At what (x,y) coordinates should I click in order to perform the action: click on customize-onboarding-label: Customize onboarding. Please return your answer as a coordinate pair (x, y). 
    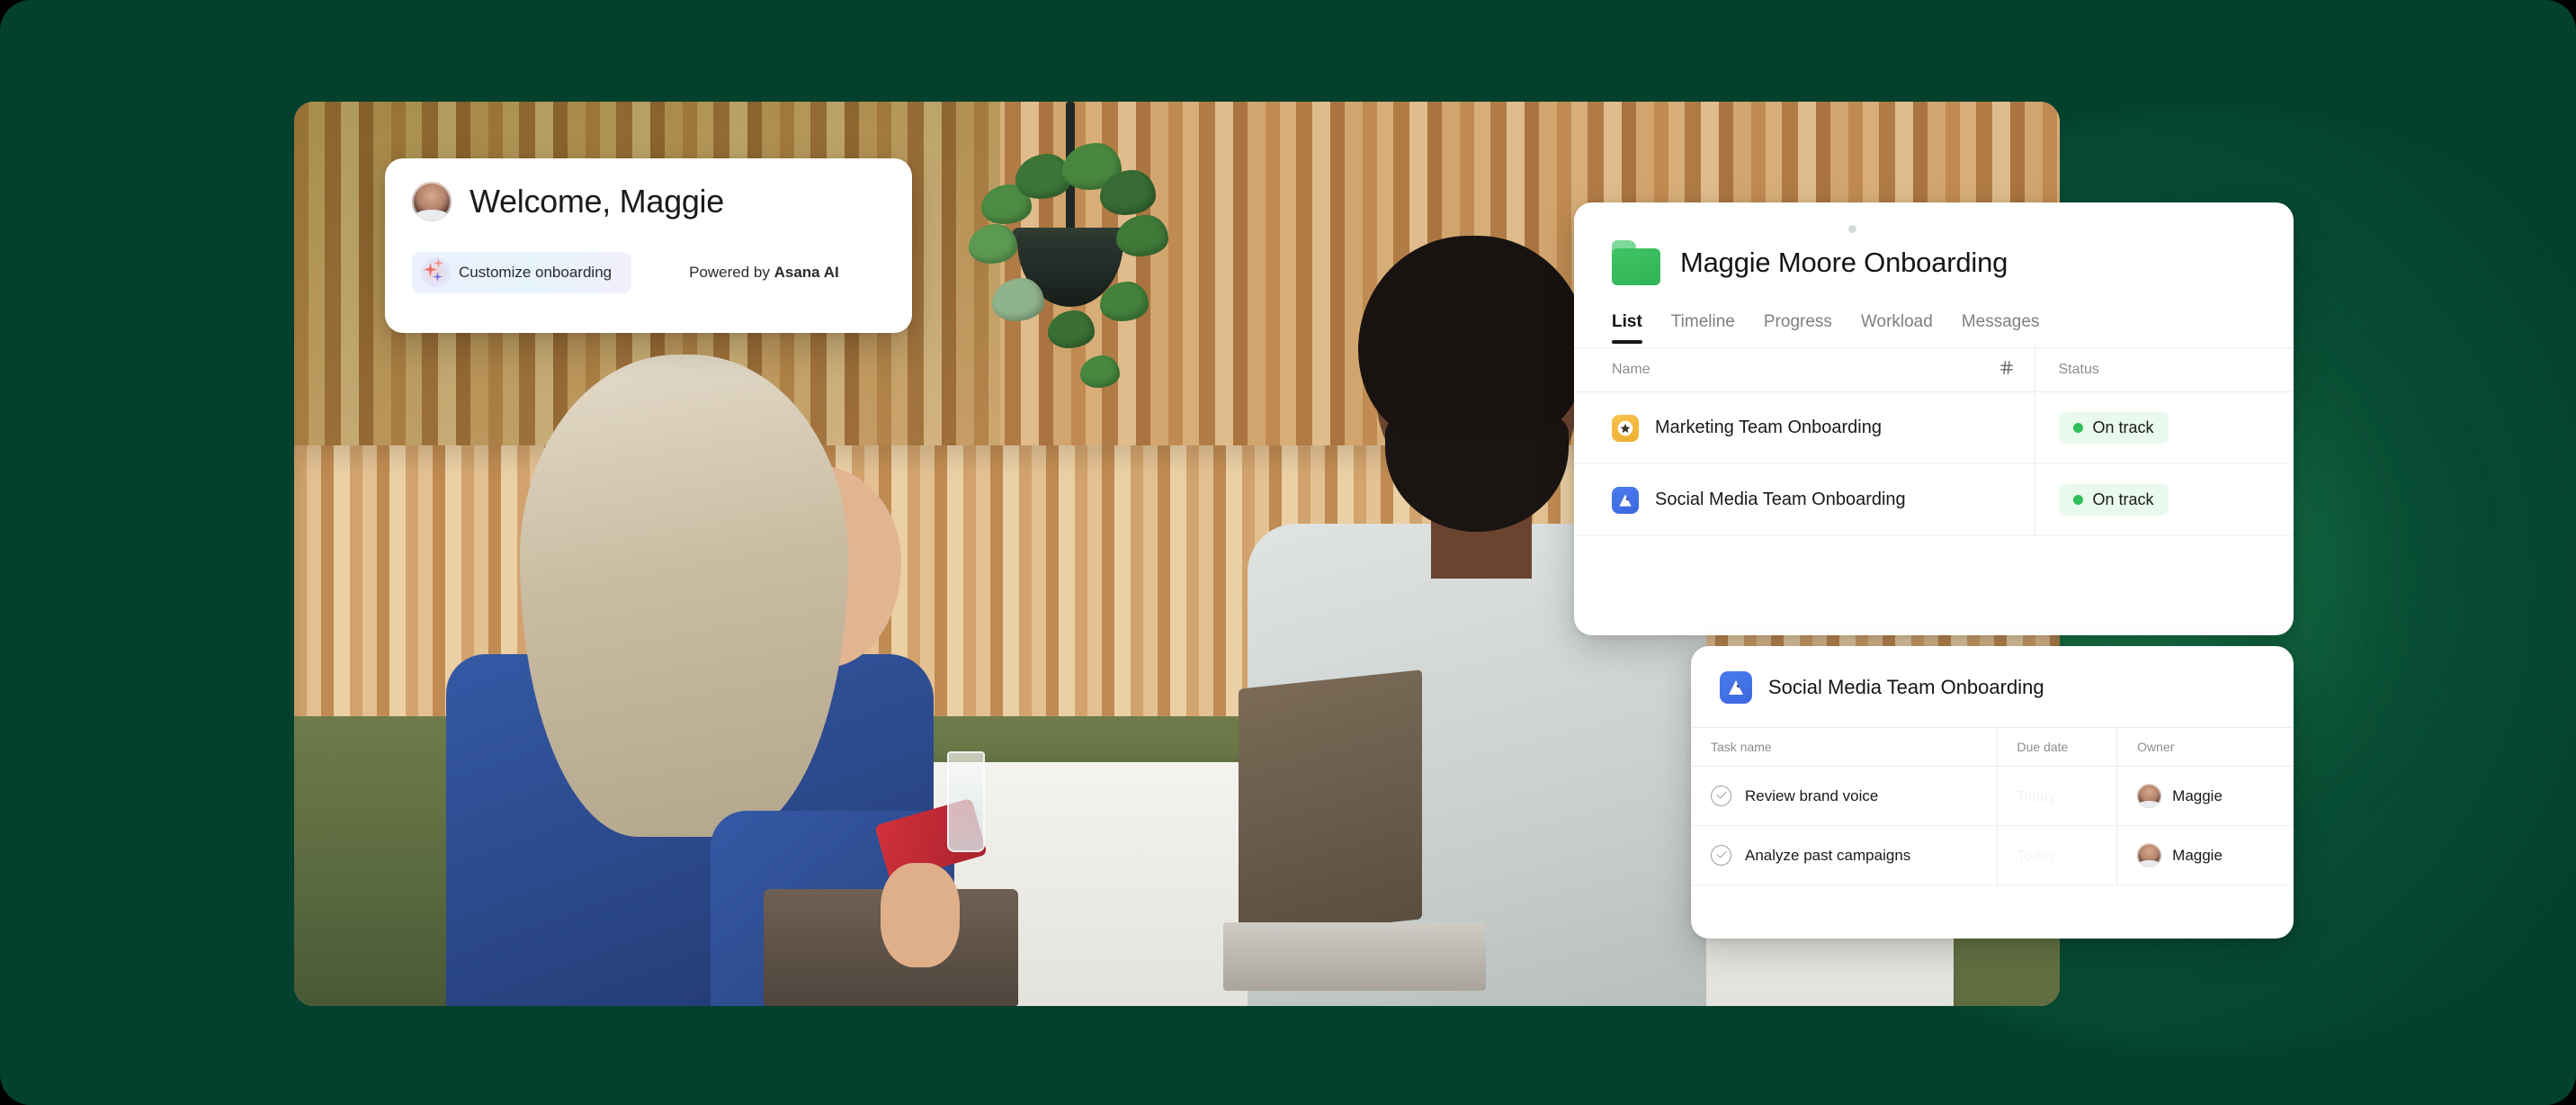
    Looking at the image, I should click on (536, 272).